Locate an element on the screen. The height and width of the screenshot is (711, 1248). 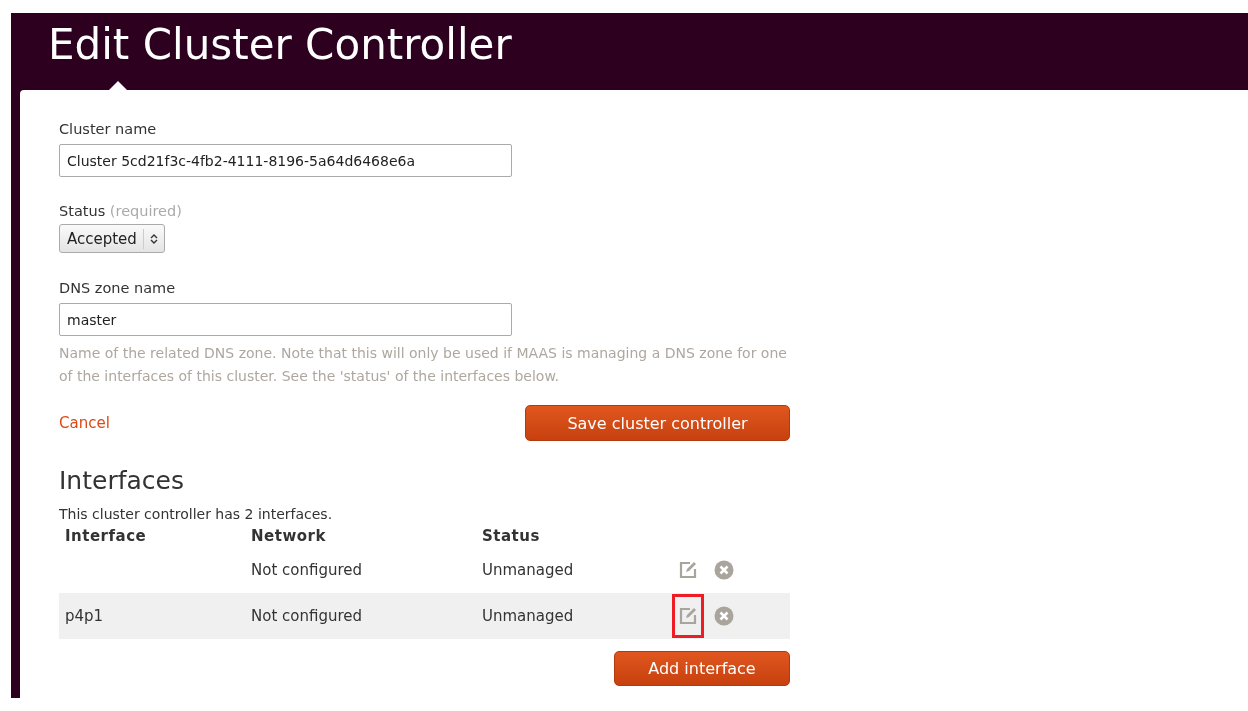
field-label: Status is located at coordinates (82, 211).